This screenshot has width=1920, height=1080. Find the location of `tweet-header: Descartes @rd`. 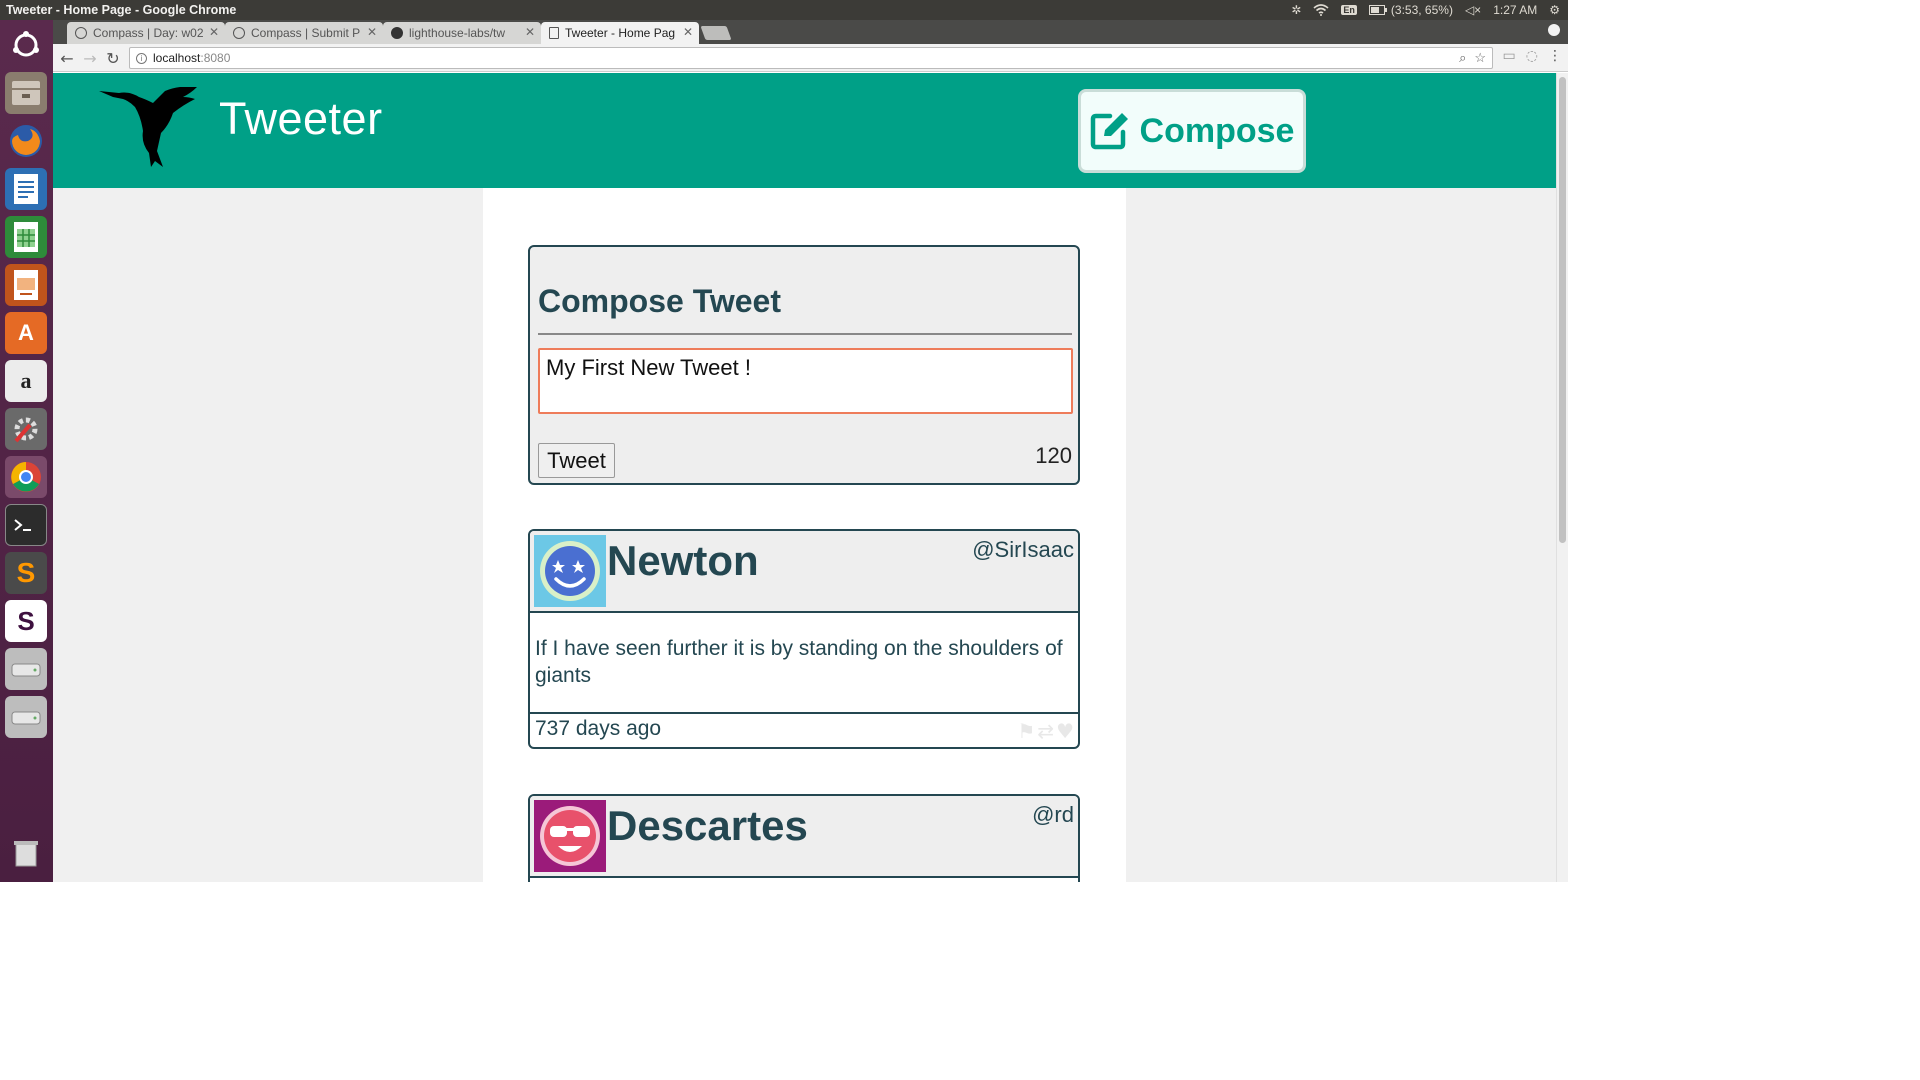

tweet-header: Descartes @rd is located at coordinates (804, 837).